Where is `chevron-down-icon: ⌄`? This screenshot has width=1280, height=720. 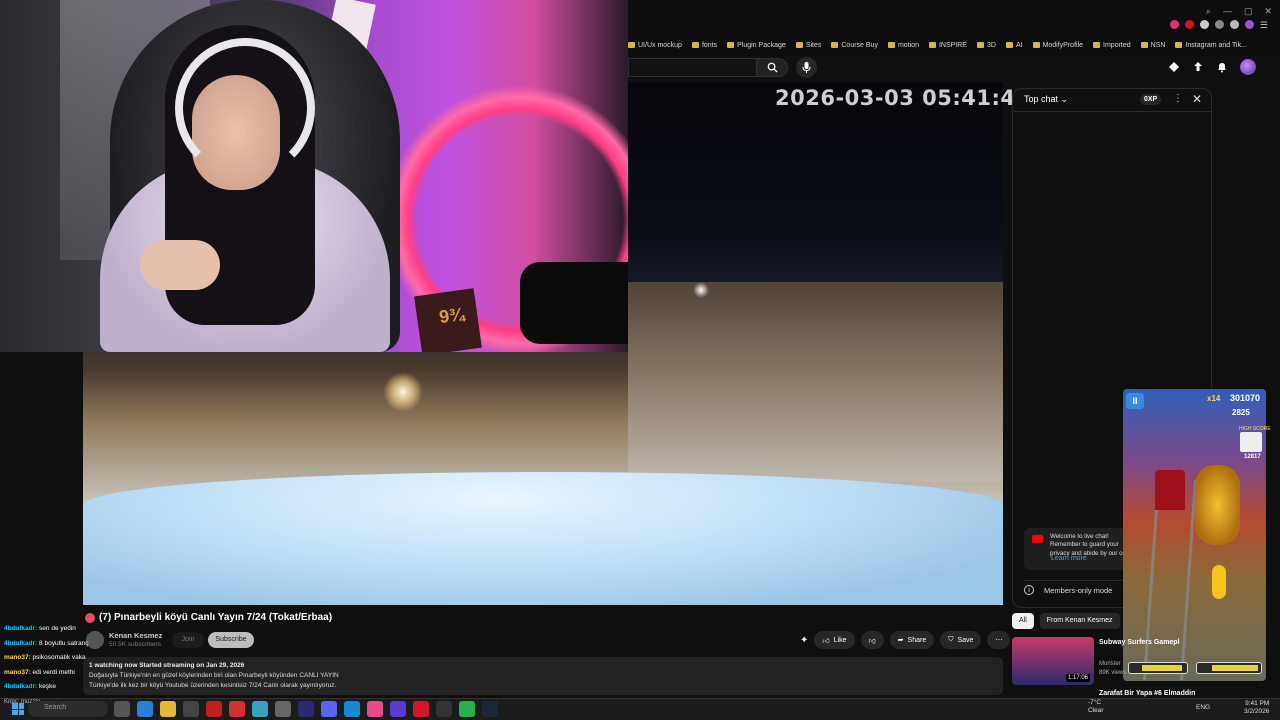 chevron-down-icon: ⌄ is located at coordinates (1064, 99).